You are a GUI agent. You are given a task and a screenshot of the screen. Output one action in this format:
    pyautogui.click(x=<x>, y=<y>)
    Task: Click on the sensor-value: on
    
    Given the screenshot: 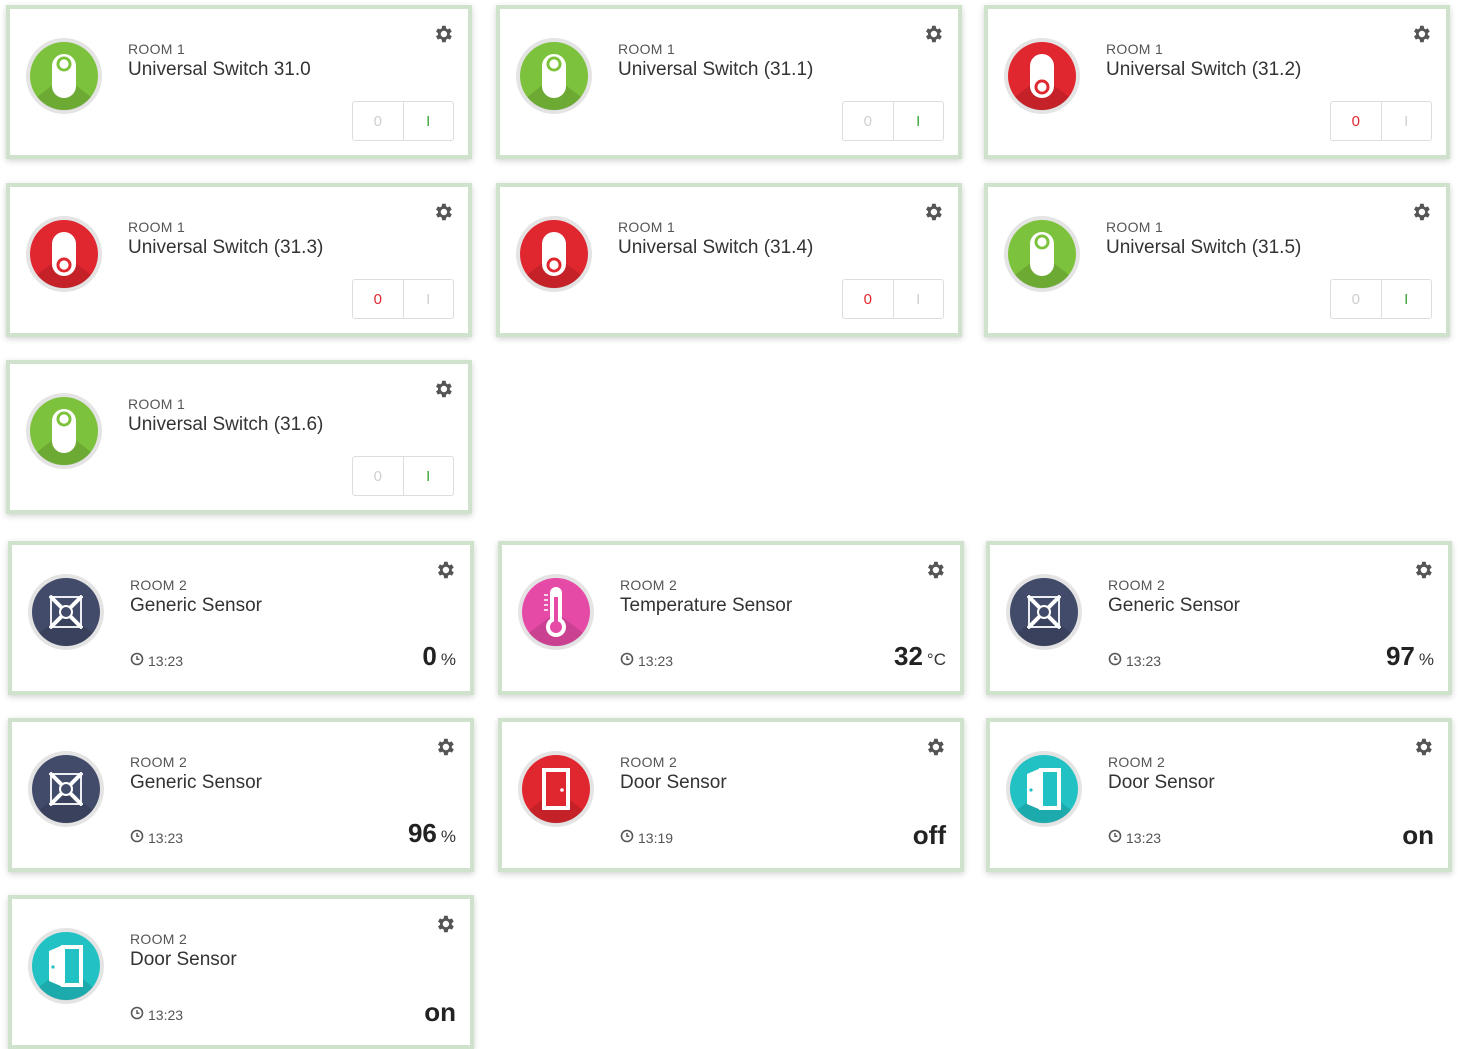 What is the action you would take?
    pyautogui.click(x=1418, y=835)
    